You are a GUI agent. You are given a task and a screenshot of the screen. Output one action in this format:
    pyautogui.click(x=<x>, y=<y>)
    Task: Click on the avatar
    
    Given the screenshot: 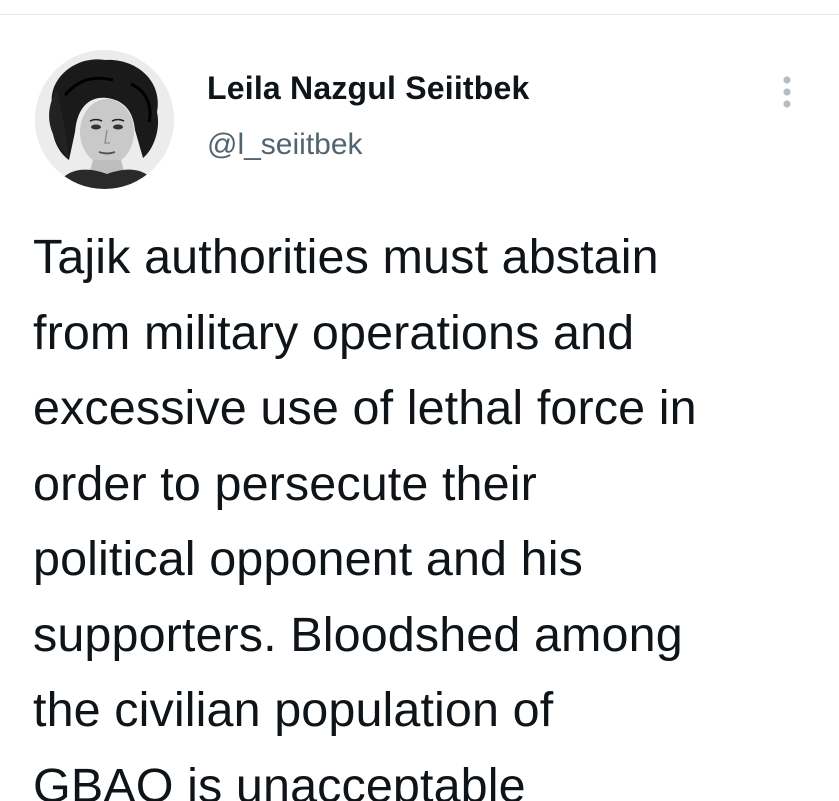 What is the action you would take?
    pyautogui.click(x=104, y=119)
    